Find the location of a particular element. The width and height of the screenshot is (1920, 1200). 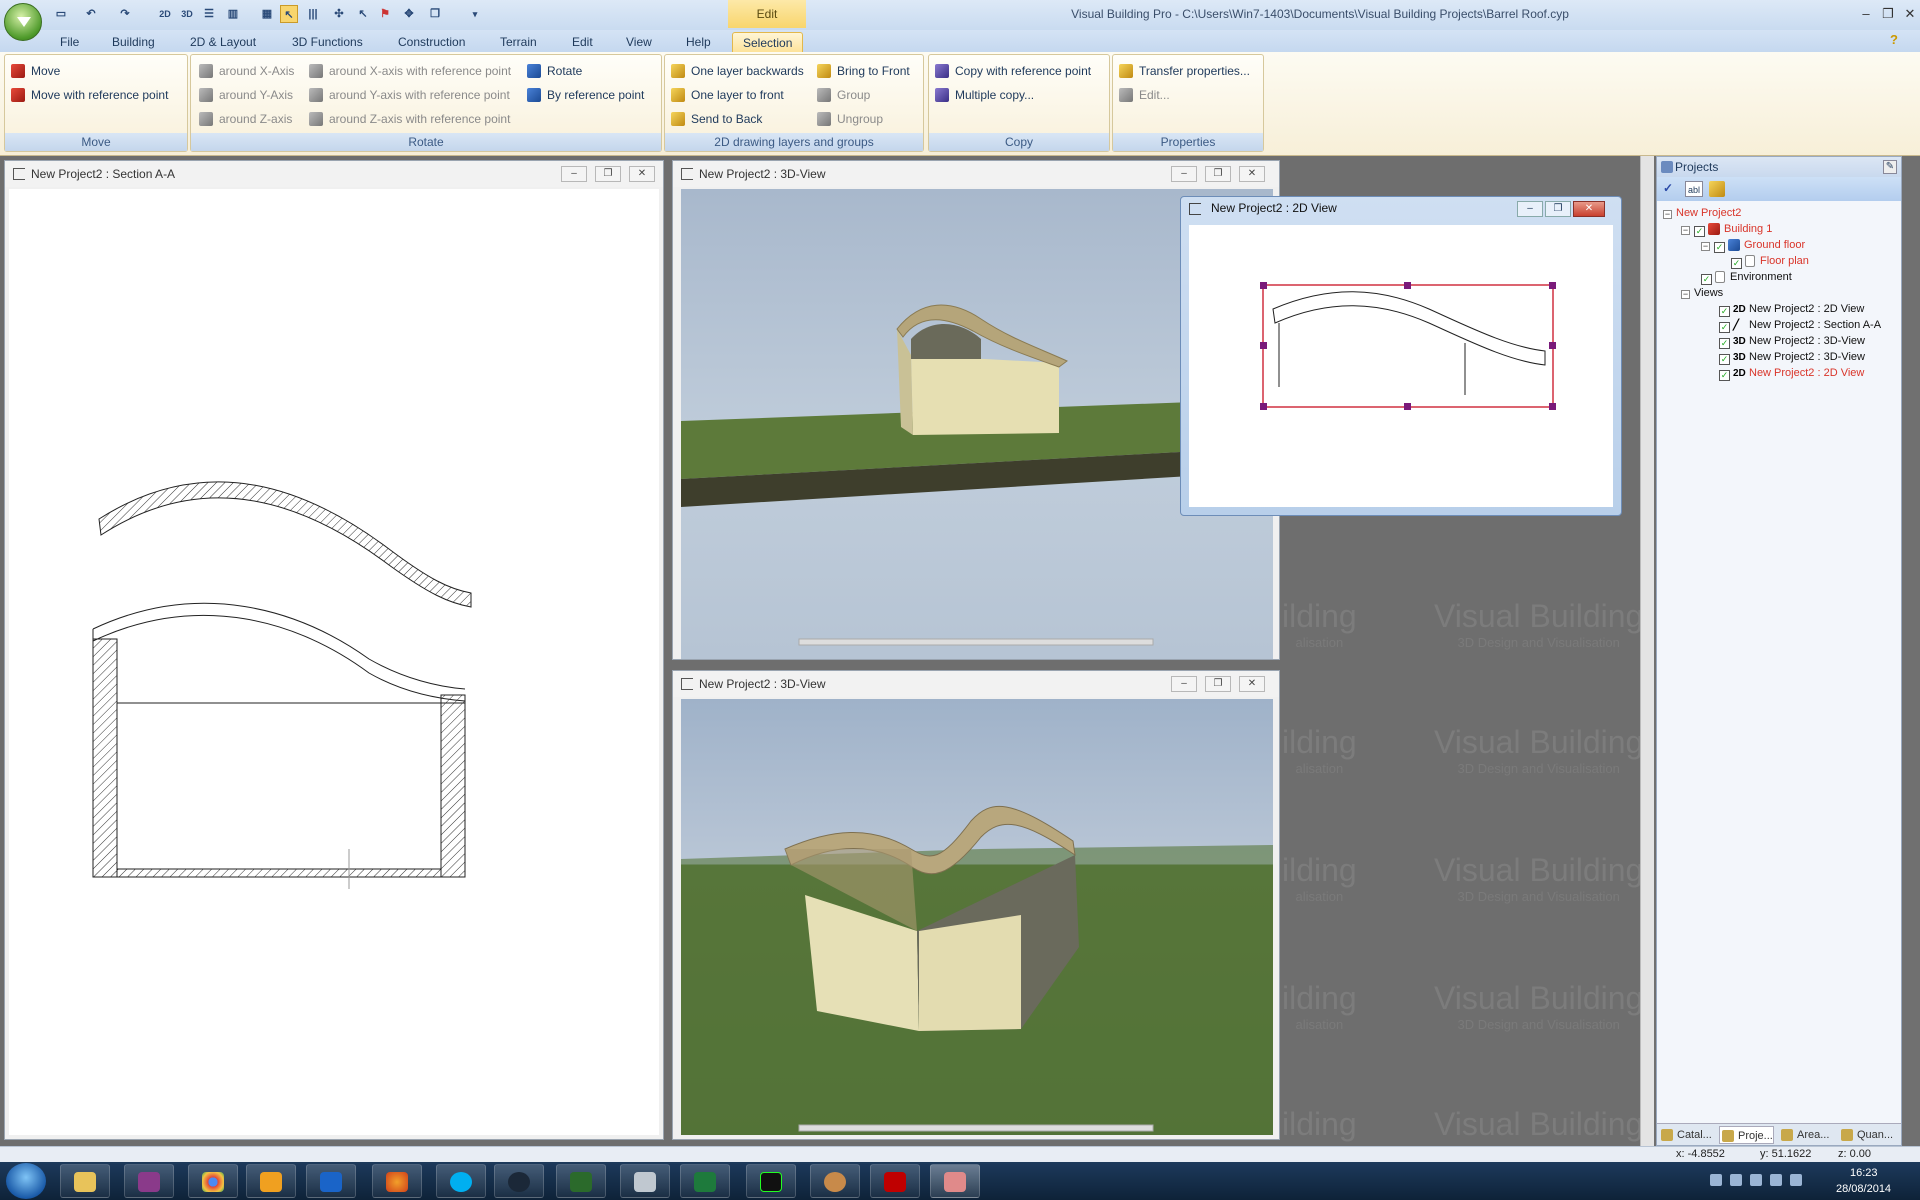

properties-icon is located at coordinates (1717, 189).